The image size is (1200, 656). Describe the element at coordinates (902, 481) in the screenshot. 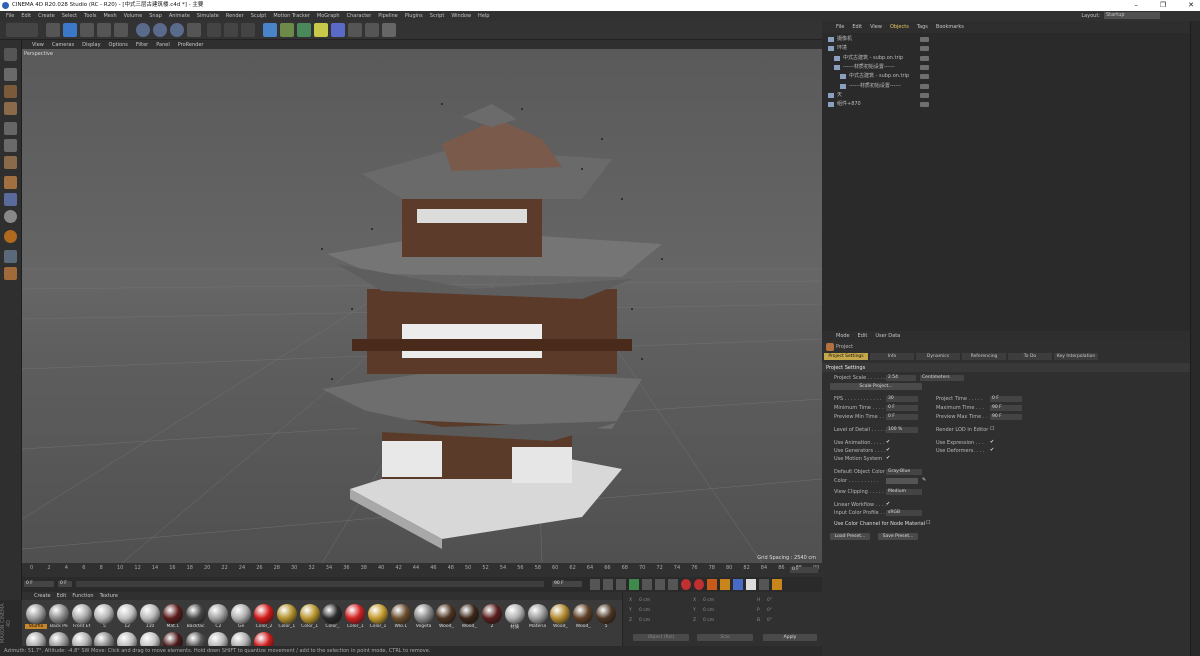

I see `color-swatch` at that location.